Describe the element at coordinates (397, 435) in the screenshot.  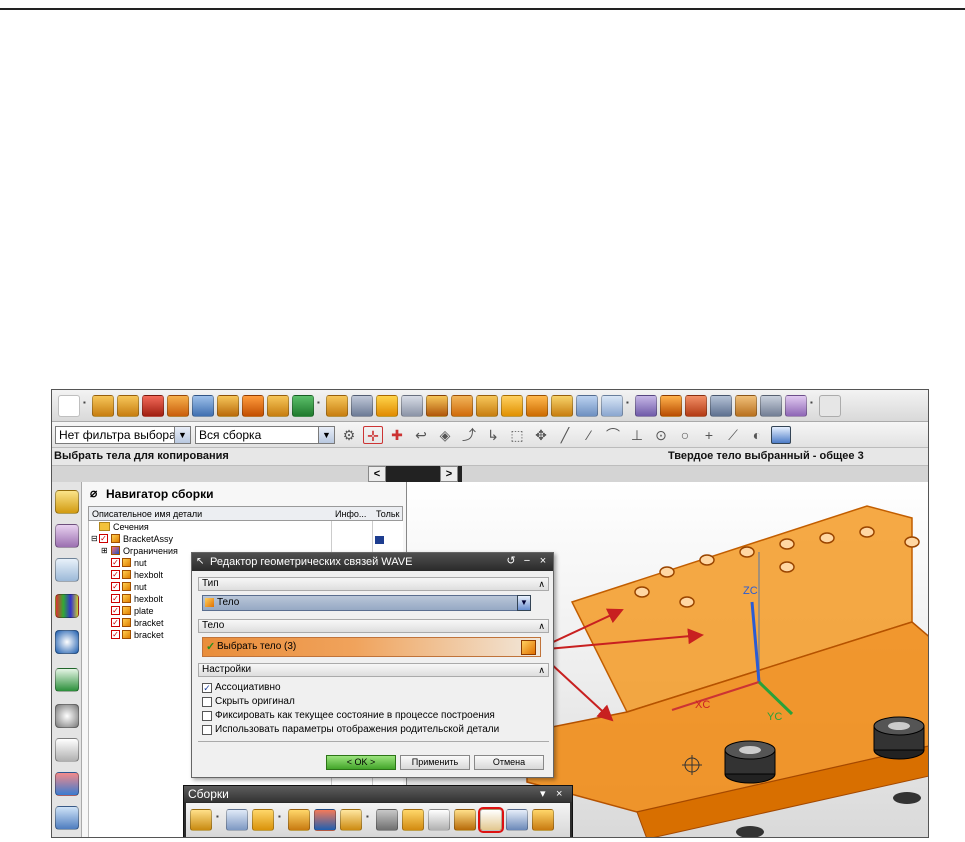
I see `point-constructor-icon: ✚` at that location.